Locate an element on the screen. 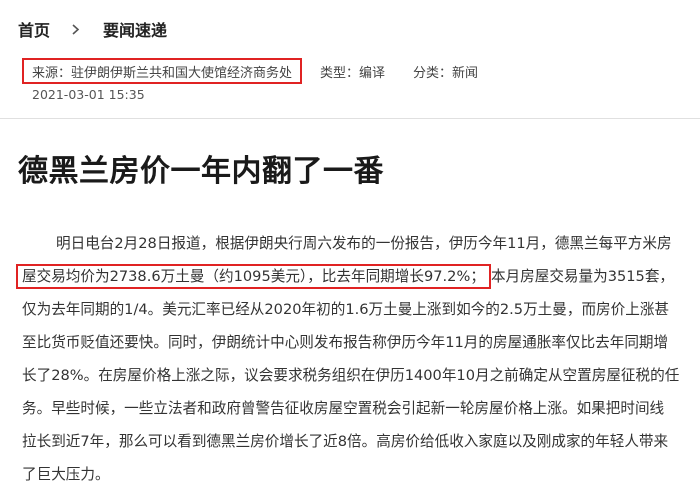 The width and height of the screenshot is (700, 501). article-source: 来源：驻伊朗伊斯兰共和国大使馆经济商务处 is located at coordinates (162, 71).